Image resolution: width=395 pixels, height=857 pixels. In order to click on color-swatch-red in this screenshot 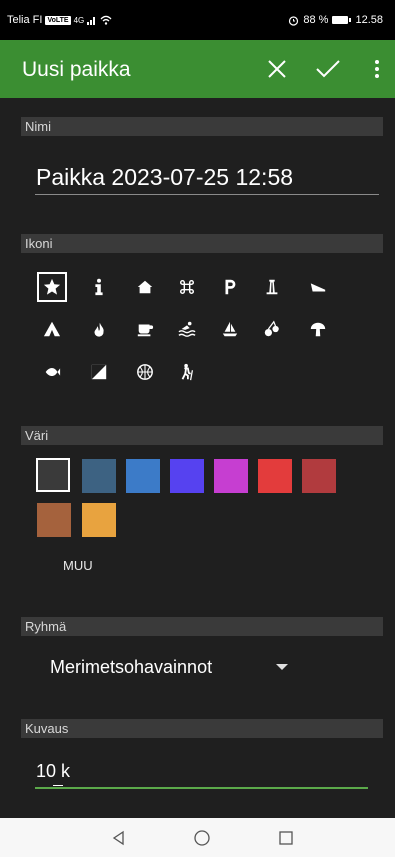, I will do `click(275, 476)`.